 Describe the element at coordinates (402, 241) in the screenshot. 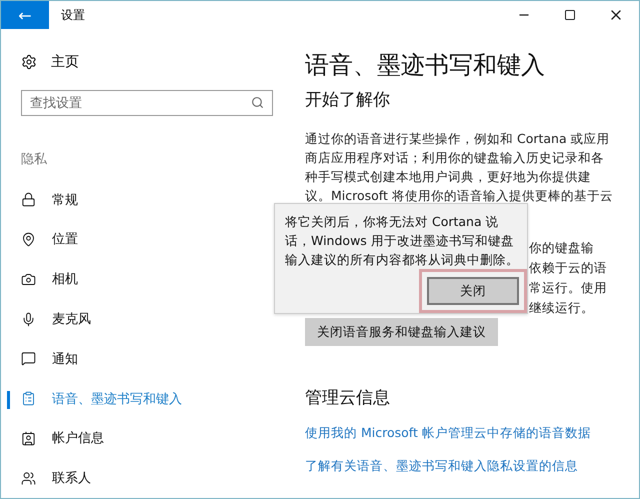

I see `popup-message: 将它关闭后，你将无法对 Cortana 说话，Windows 用于改进墨迹书写和键盘输入建议的所有内容都将从词典中删除。` at that location.